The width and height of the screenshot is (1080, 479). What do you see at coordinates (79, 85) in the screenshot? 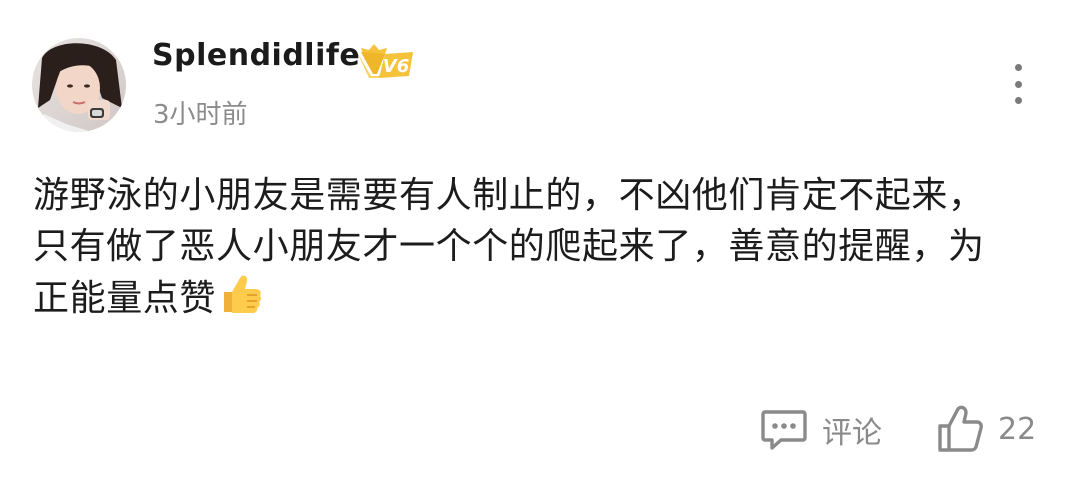
I see `avatar` at bounding box center [79, 85].